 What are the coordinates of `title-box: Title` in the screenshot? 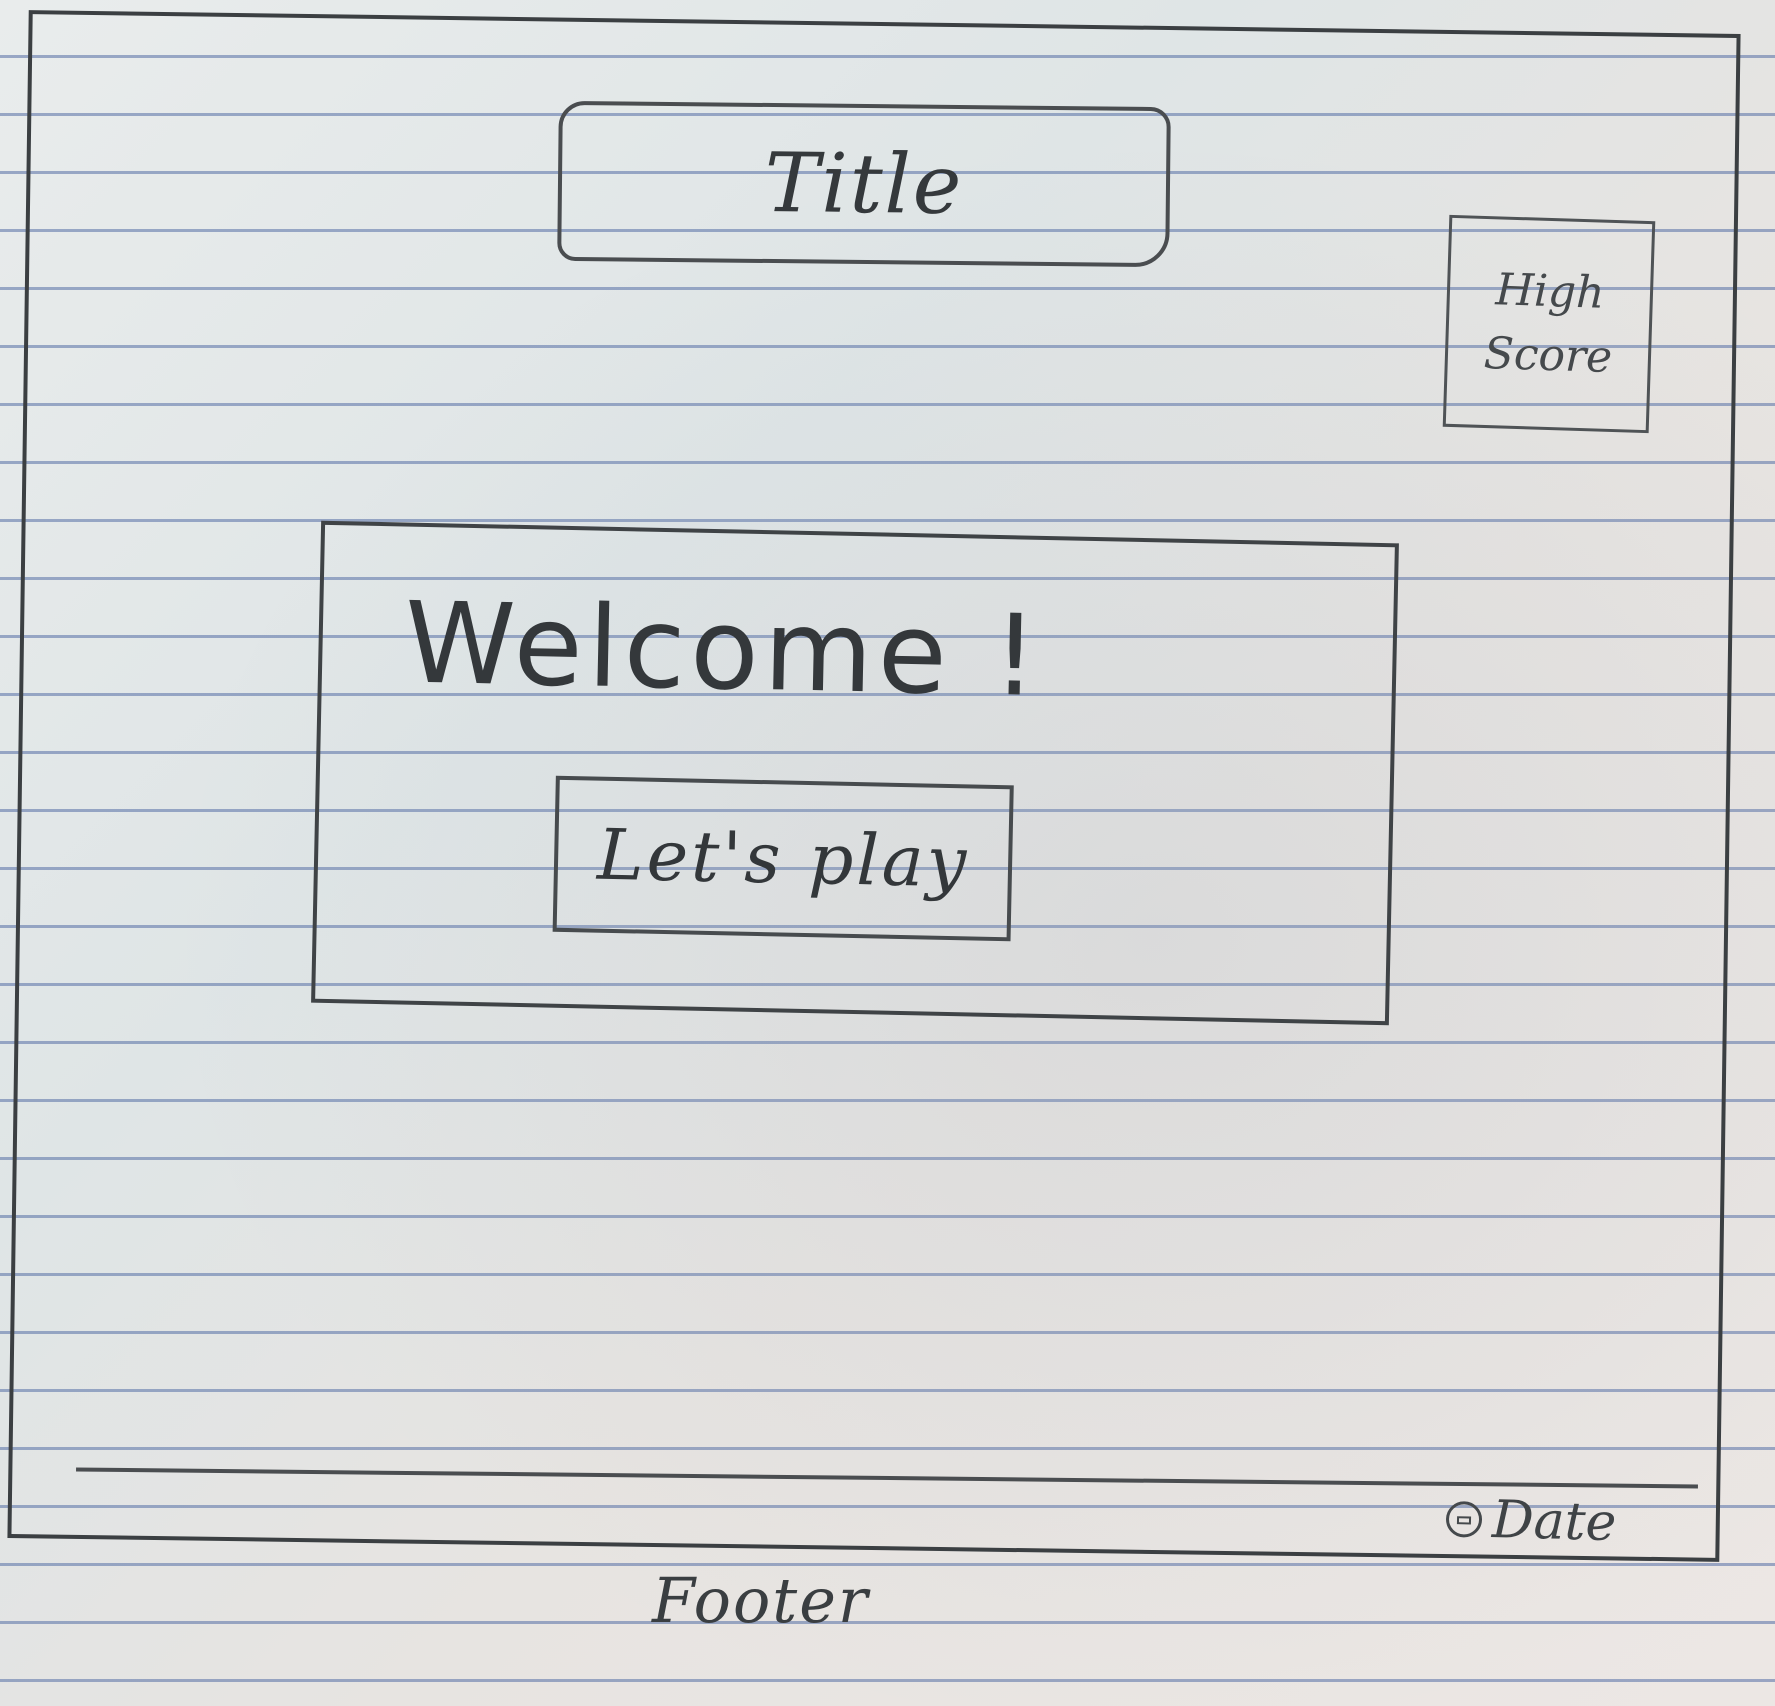 It's located at (864, 184).